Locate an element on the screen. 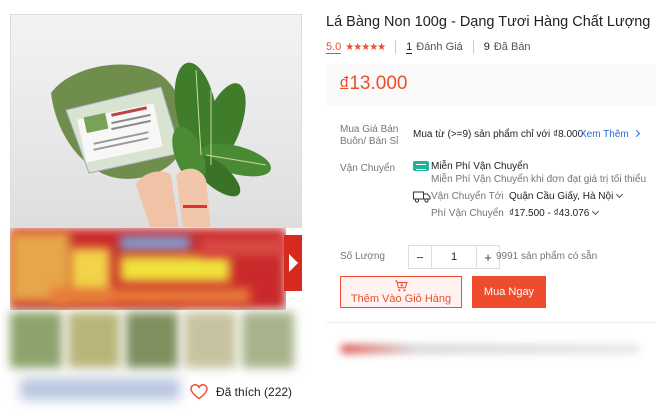 This screenshot has width=660, height=412. ship-fee-value: ₫17.500 - ₫43.076 is located at coordinates (549, 213).